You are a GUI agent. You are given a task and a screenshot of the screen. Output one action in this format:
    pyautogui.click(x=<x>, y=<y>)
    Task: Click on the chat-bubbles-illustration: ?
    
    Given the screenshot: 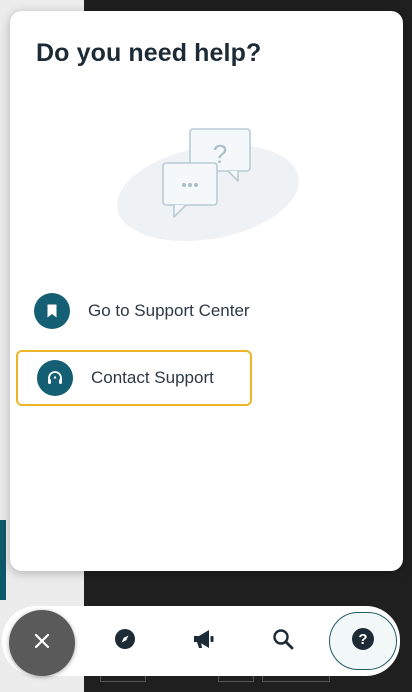 What is the action you would take?
    pyautogui.click(x=208, y=185)
    